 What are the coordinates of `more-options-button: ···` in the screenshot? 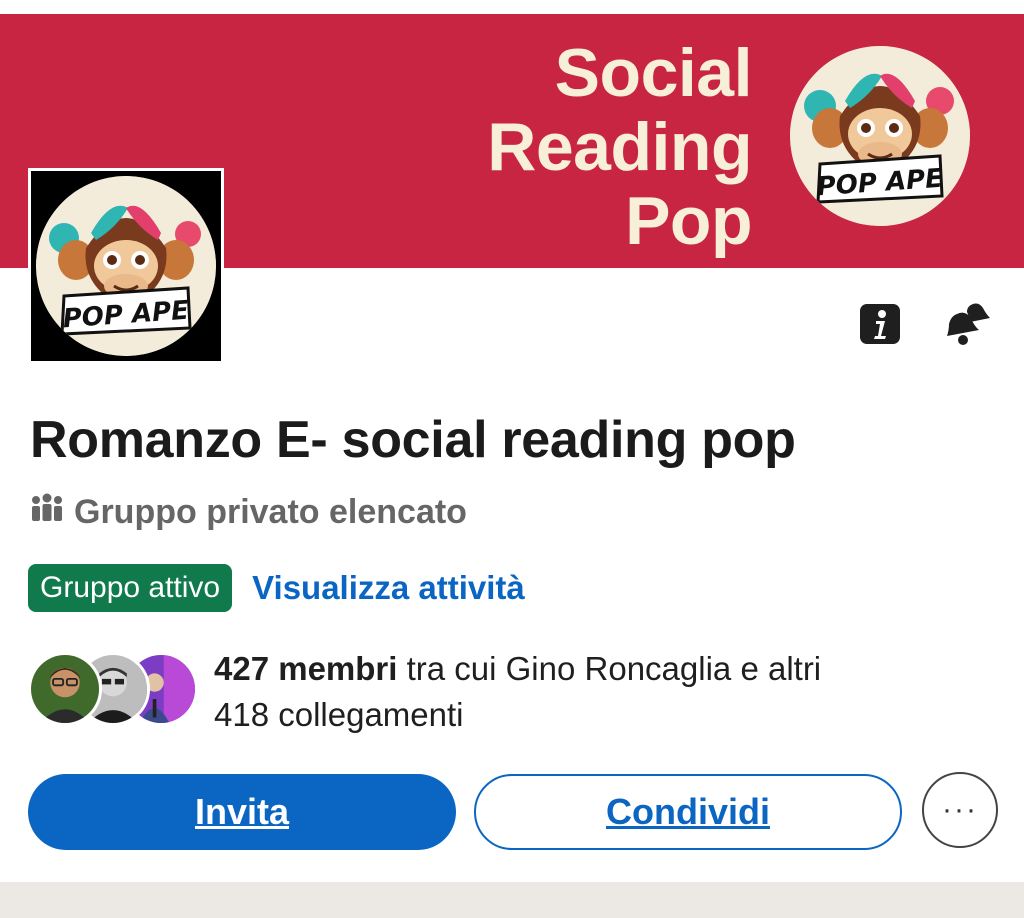 It's located at (960, 810).